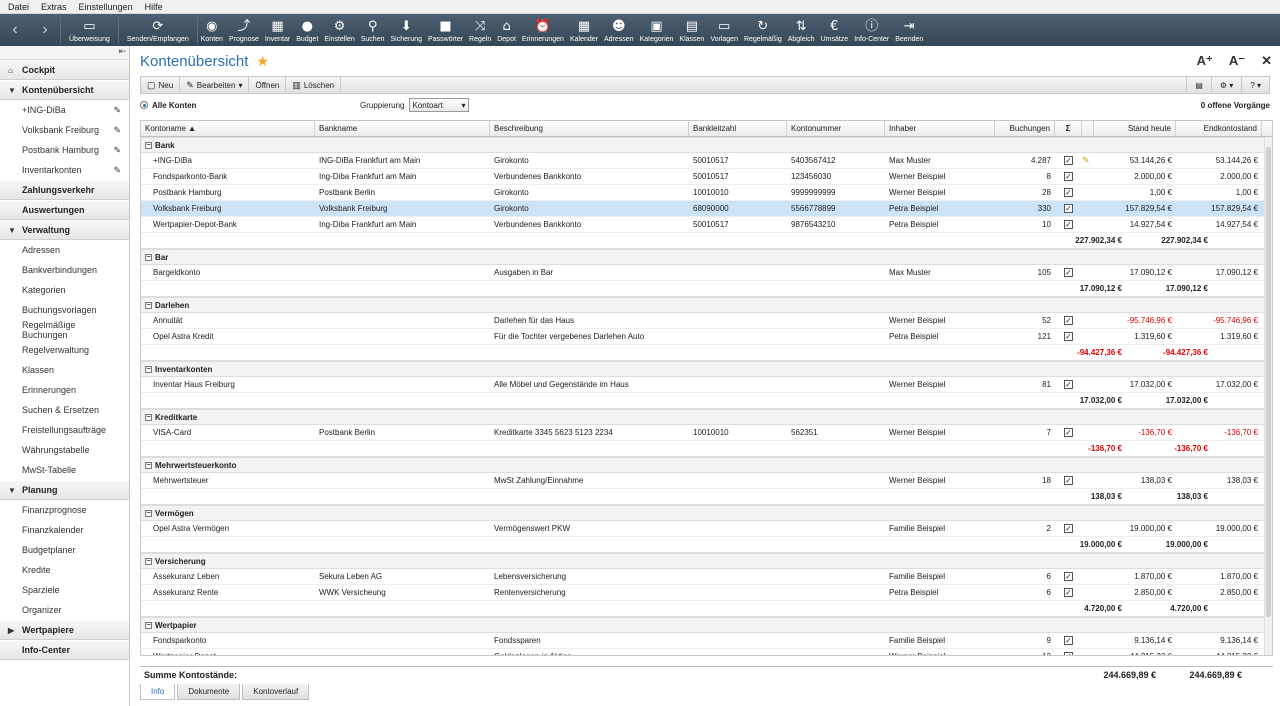  Describe the element at coordinates (64, 90) in the screenshot. I see `sidebar-kontenuebersicht: ▼ Kontenübersicht` at that location.